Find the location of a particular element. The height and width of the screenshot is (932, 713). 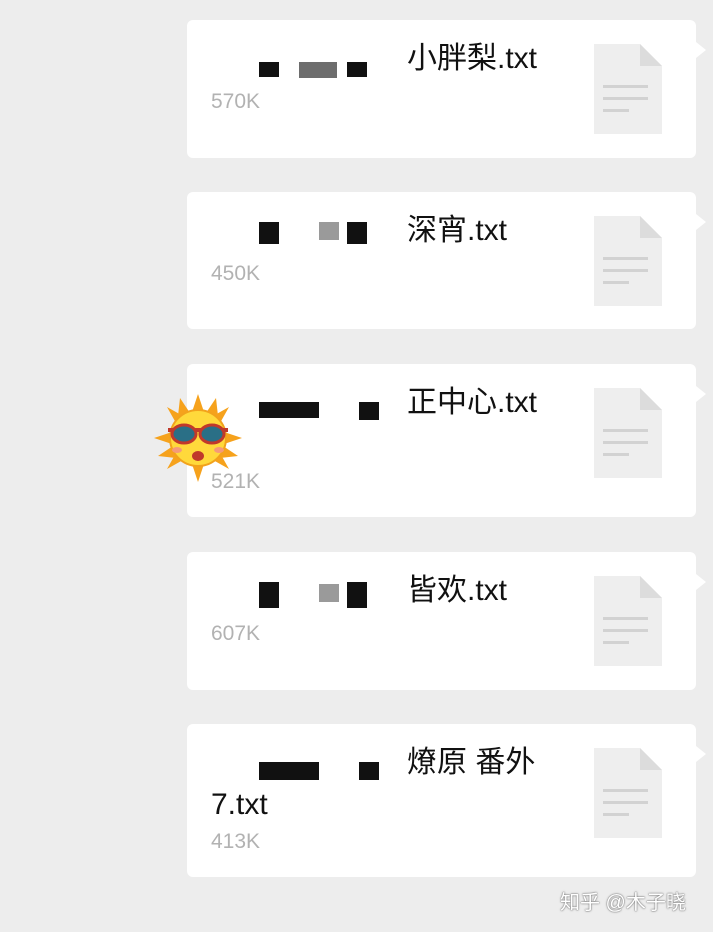

file-message: 皆欢.txt 607K is located at coordinates (446, 621).